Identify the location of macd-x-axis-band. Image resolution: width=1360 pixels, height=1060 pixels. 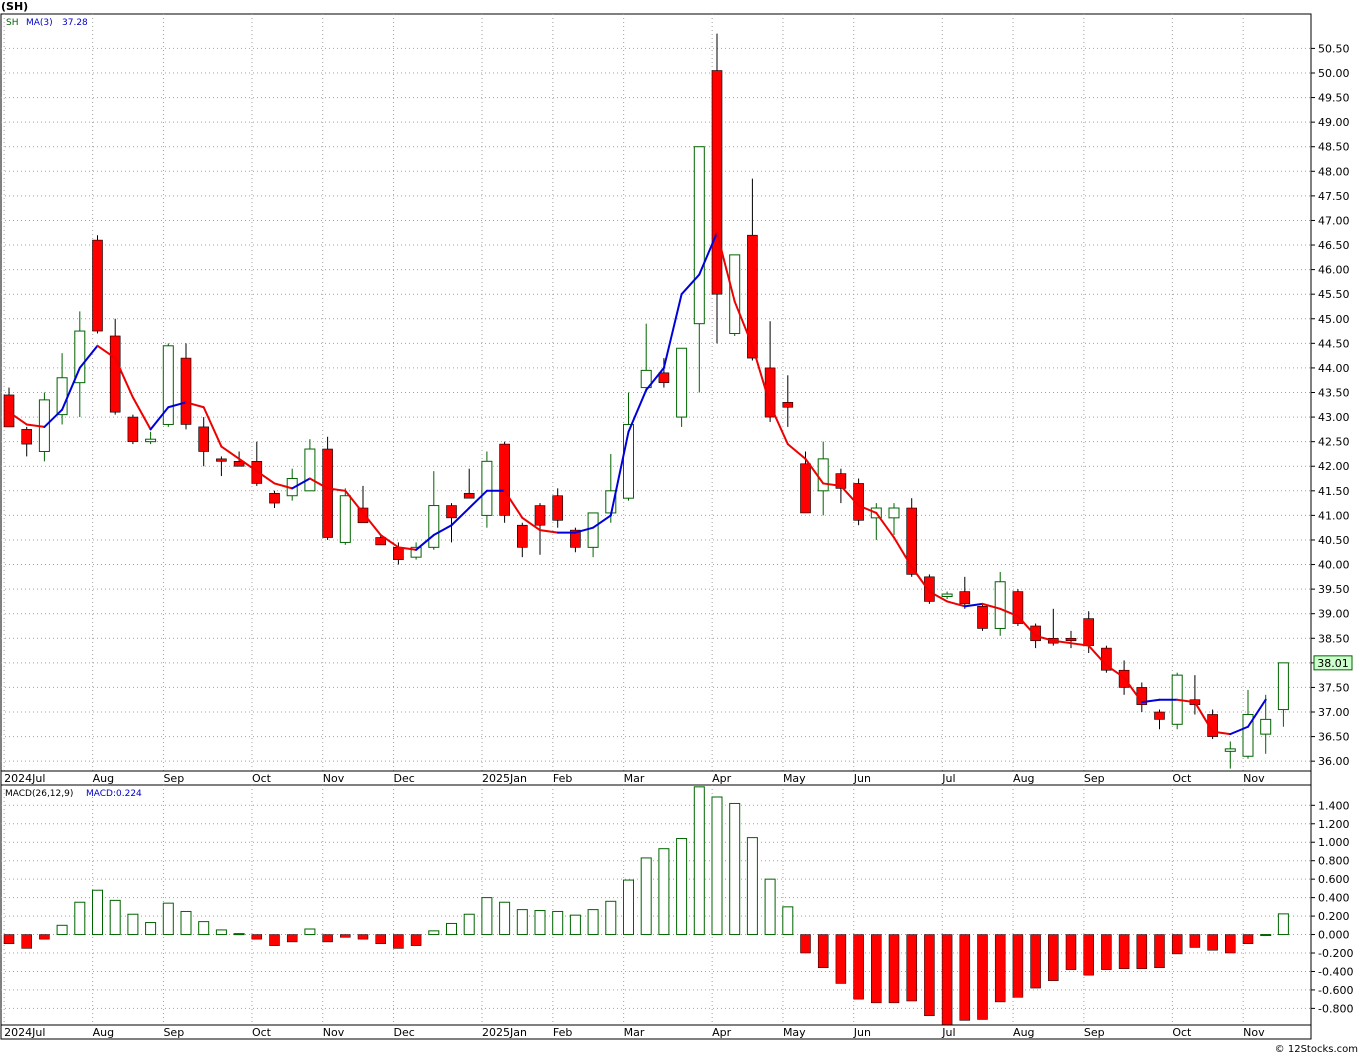
(656, 1032).